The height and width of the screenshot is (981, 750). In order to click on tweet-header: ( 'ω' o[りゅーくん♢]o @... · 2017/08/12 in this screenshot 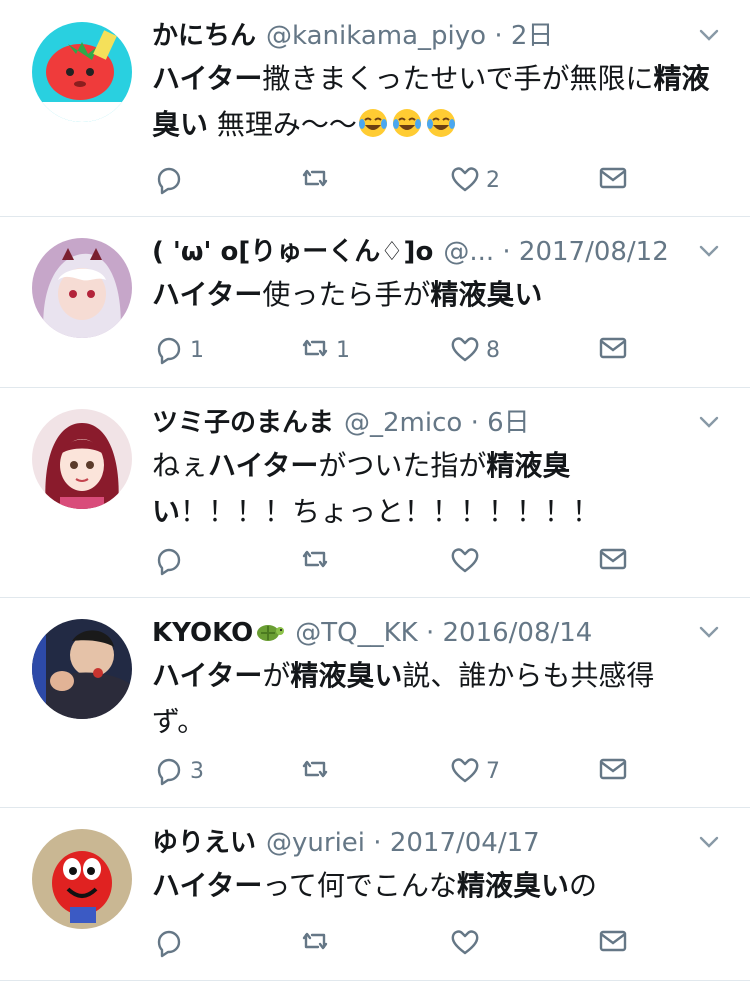, I will do `click(416, 252)`.